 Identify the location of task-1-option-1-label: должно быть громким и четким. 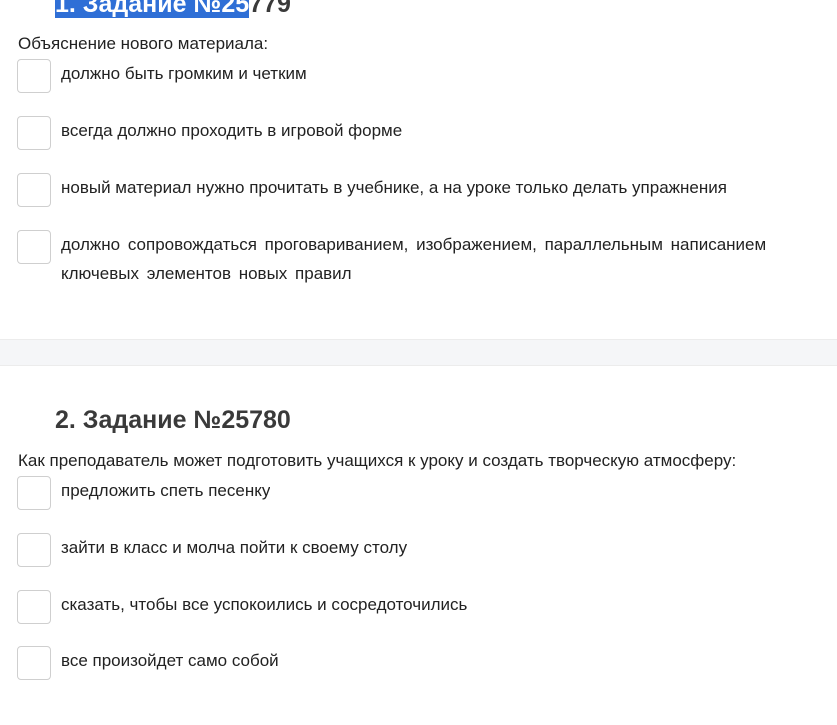
(184, 73).